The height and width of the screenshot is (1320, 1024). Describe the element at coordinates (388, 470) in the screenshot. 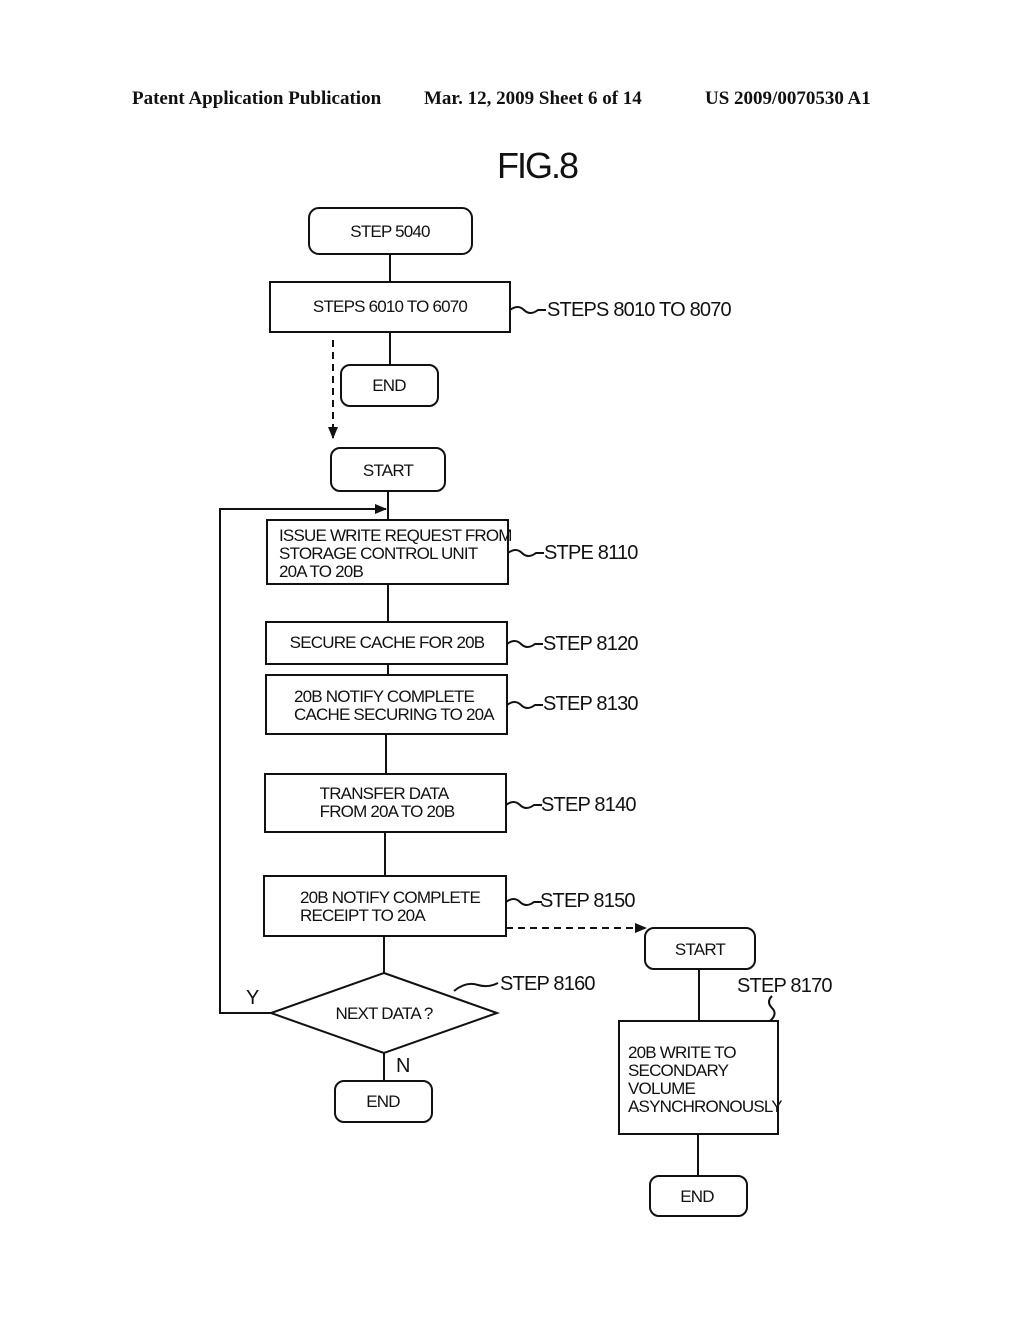

I see `start-text-1: START` at that location.